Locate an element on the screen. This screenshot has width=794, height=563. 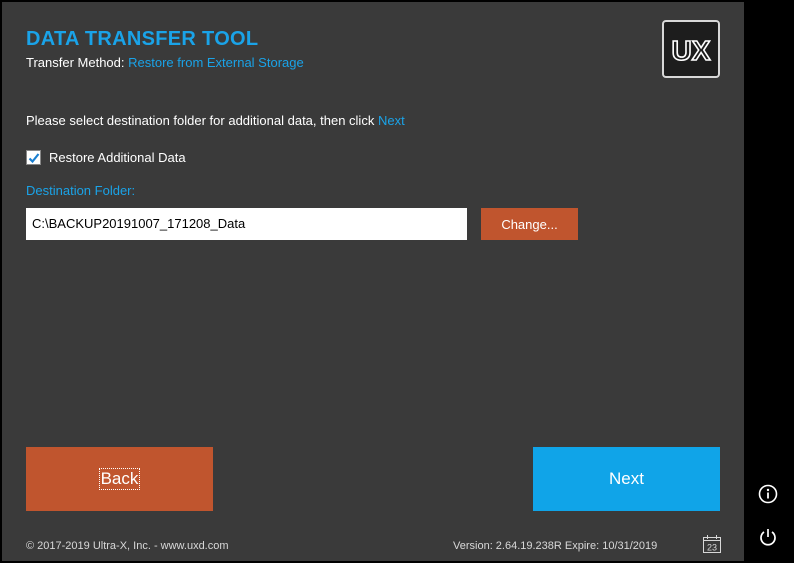
transfer-method-label: Transfer Method: is located at coordinates (75, 62).